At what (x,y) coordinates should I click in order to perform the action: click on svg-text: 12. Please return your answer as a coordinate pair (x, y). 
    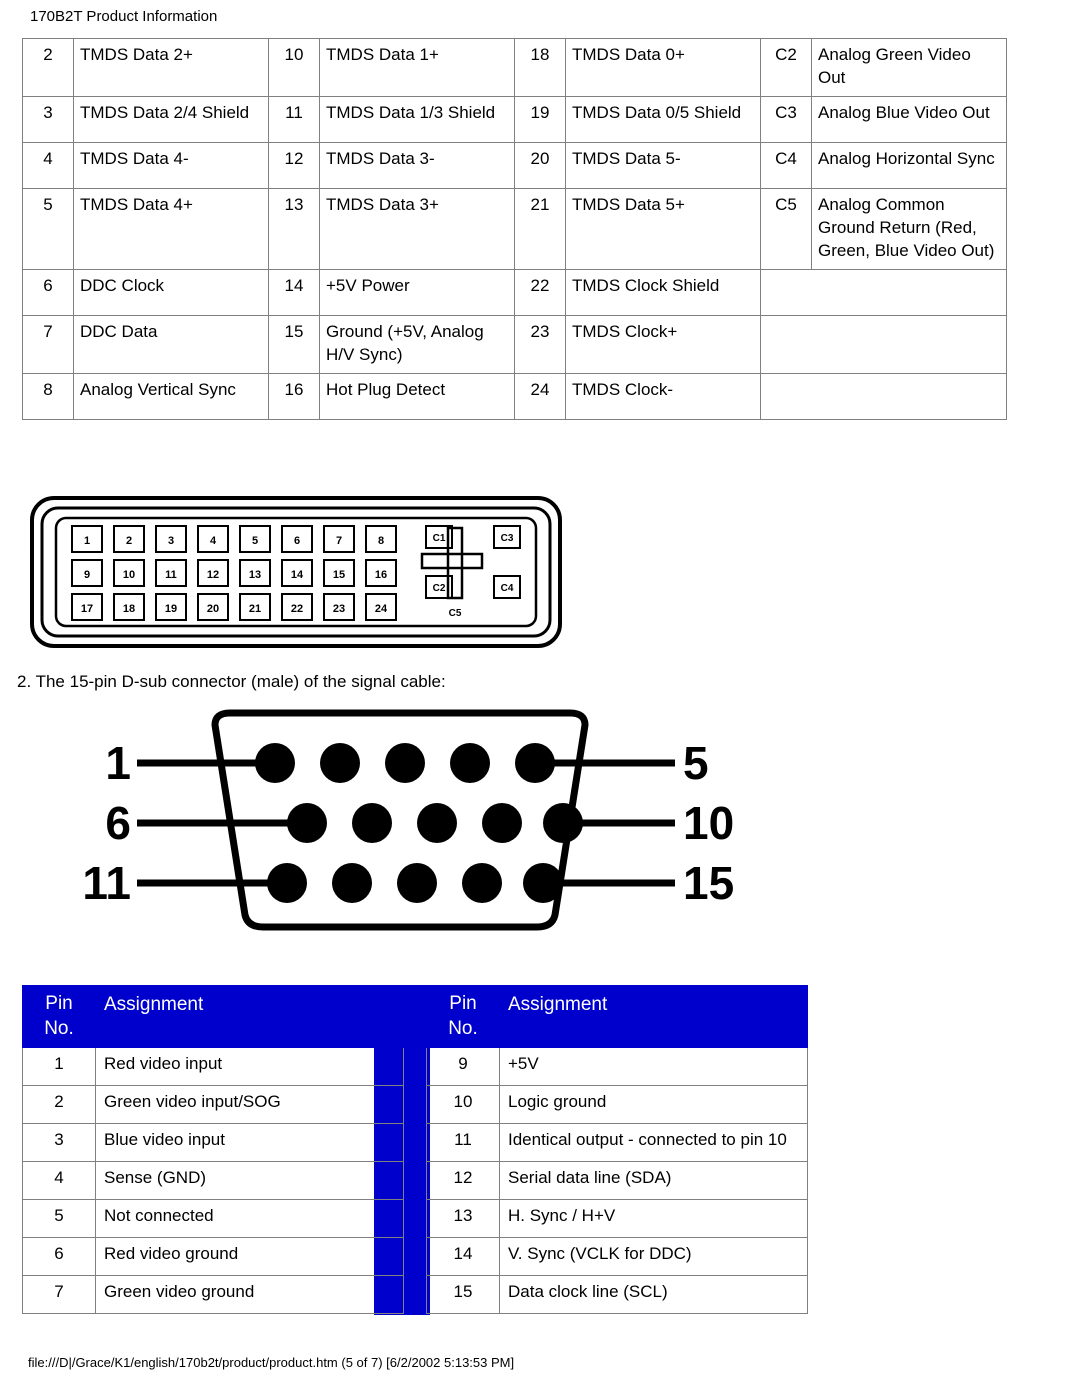
    Looking at the image, I should click on (213, 575).